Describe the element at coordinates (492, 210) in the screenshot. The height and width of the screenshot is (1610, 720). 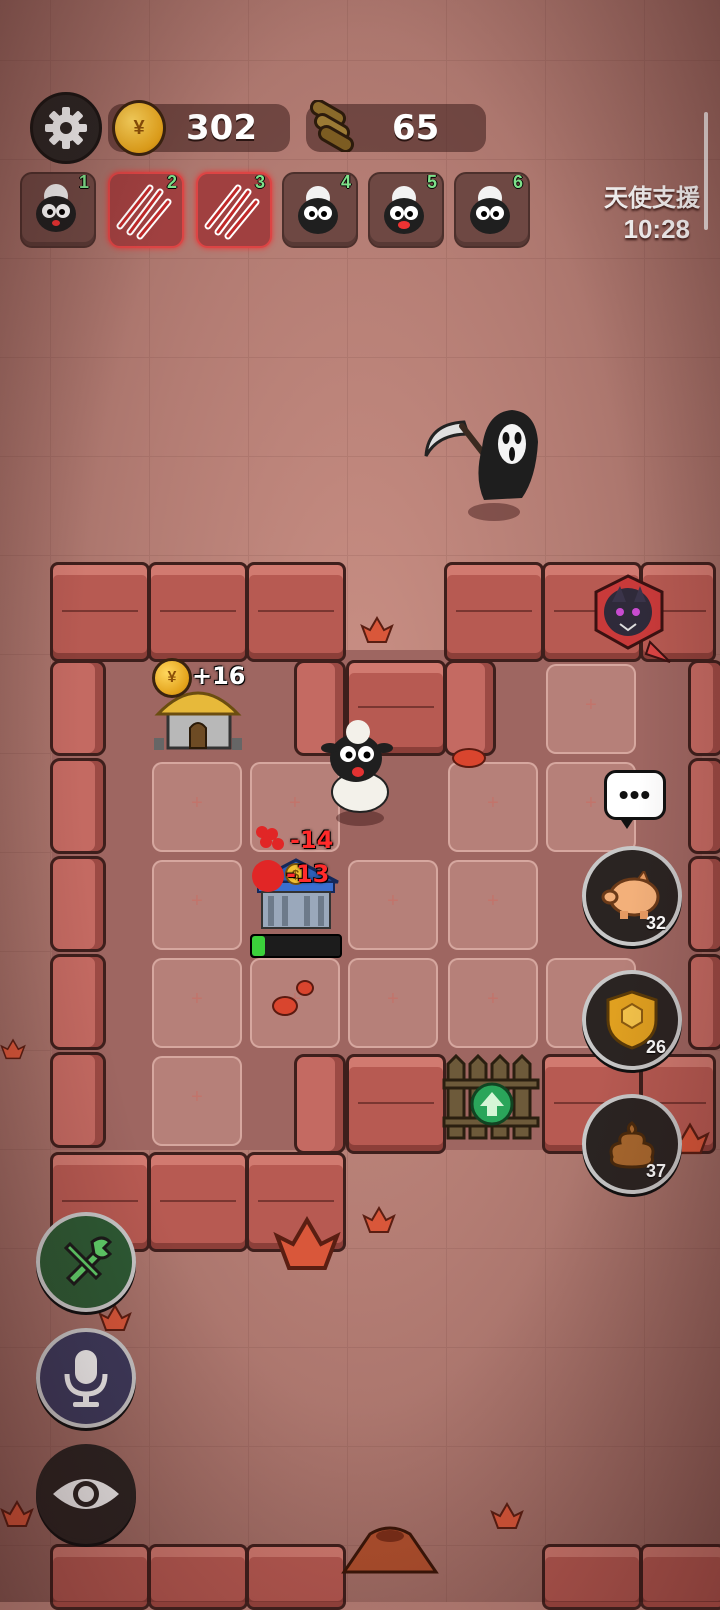
I see `player-slot-6: 6` at that location.